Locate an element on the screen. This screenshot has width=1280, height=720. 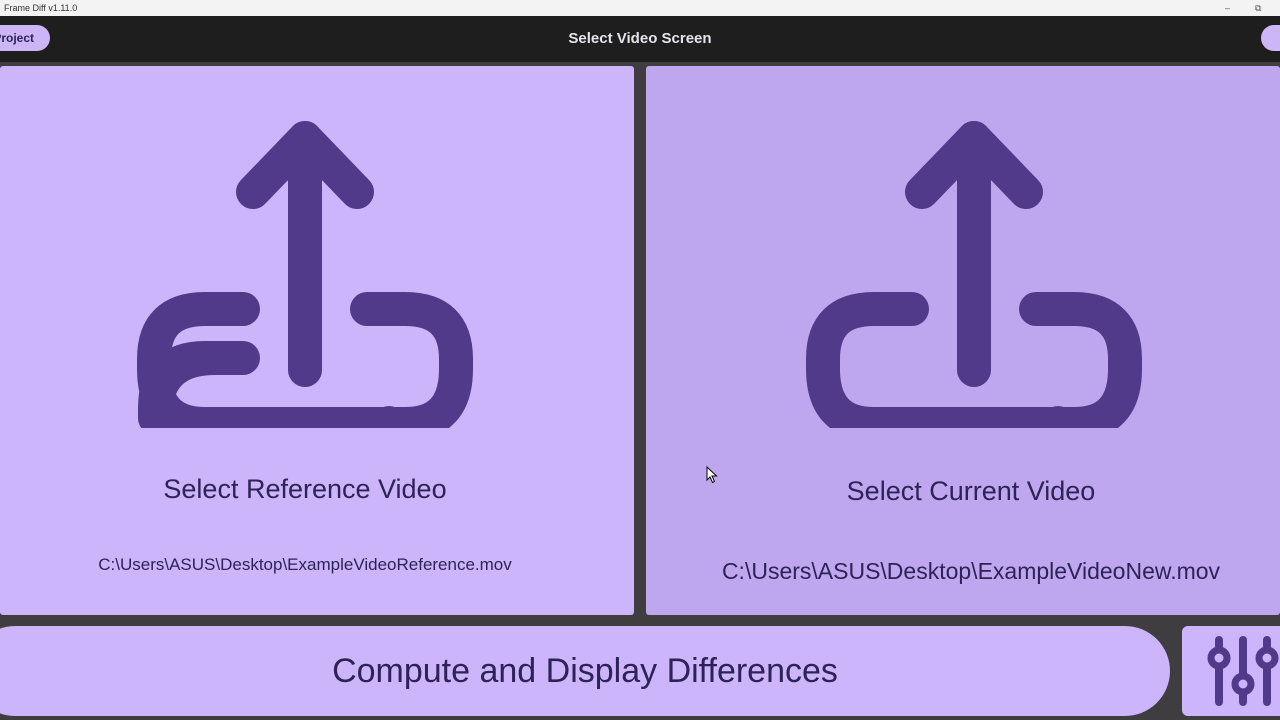
app-header: Project Select Video Screen is located at coordinates (640, 39).